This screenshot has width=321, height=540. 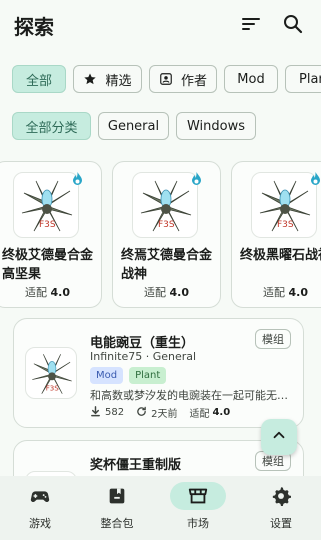 What do you see at coordinates (40, 523) in the screenshot?
I see `nav-label: 游戏` at bounding box center [40, 523].